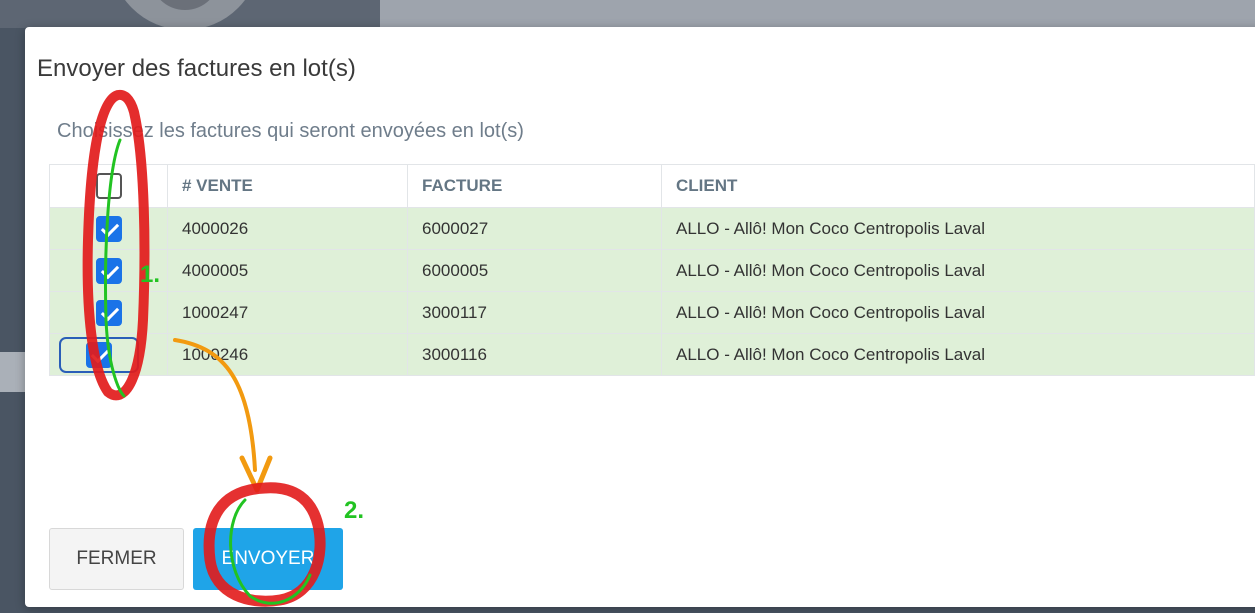 The width and height of the screenshot is (1255, 613). I want to click on facture-cell: 3000117, so click(534, 312).